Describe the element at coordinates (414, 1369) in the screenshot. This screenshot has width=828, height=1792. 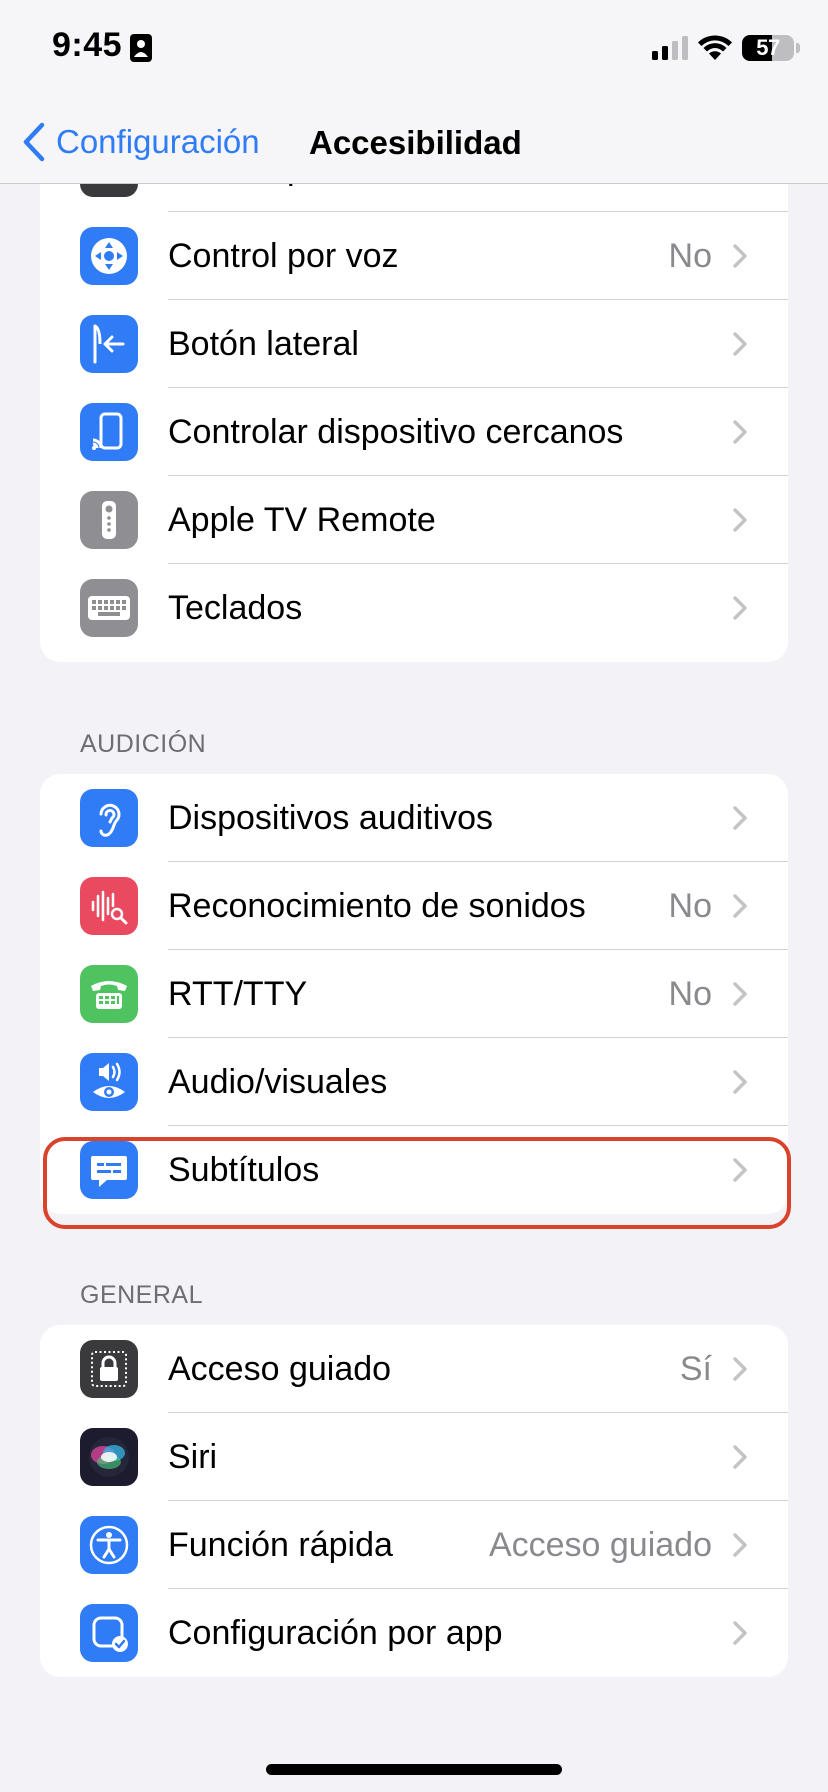
I see `row-guided-access: Acceso guiado Sí` at that location.